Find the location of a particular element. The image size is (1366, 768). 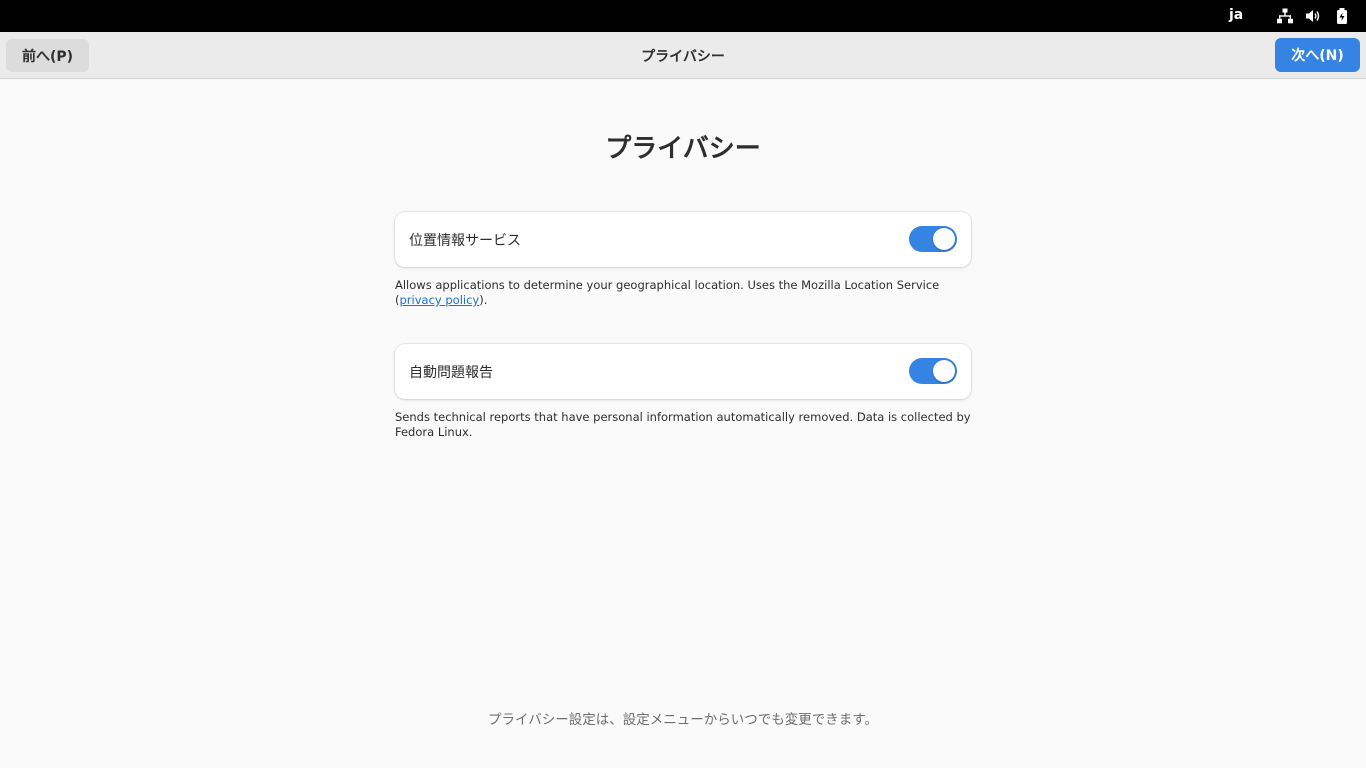

page-title: プライバシー is located at coordinates (683, 149).